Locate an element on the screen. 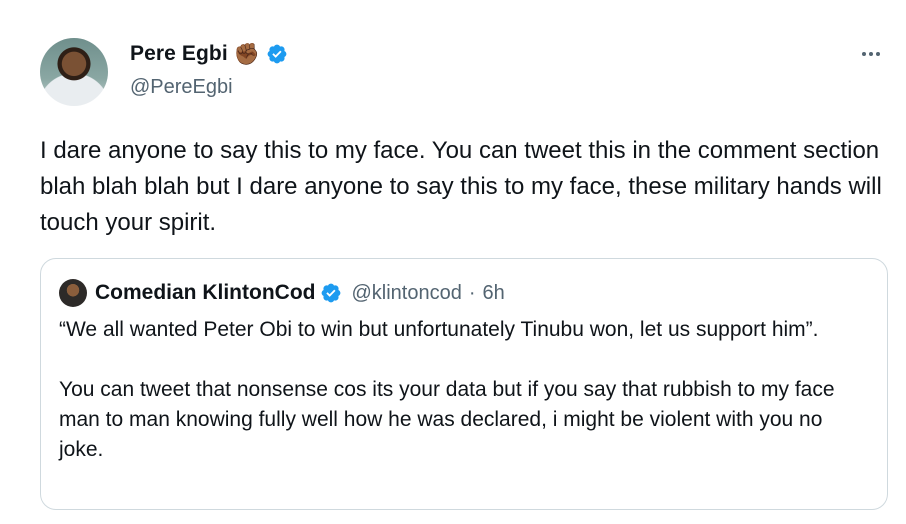  author-handle: @PereEgbi is located at coordinates (181, 87).